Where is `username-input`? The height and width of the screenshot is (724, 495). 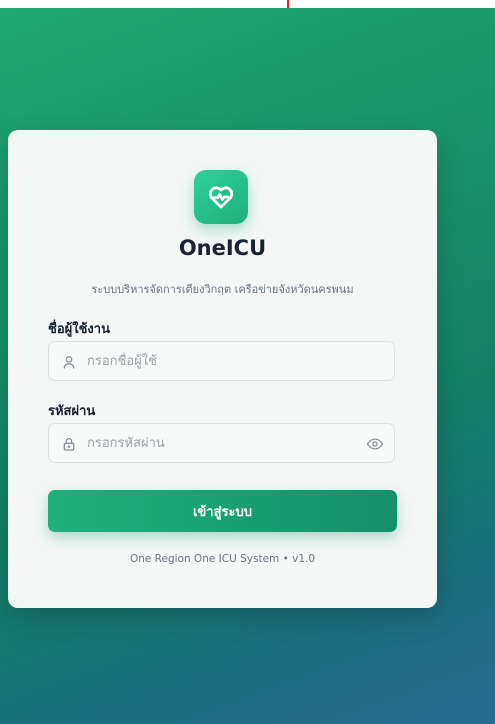 username-input is located at coordinates (222, 361).